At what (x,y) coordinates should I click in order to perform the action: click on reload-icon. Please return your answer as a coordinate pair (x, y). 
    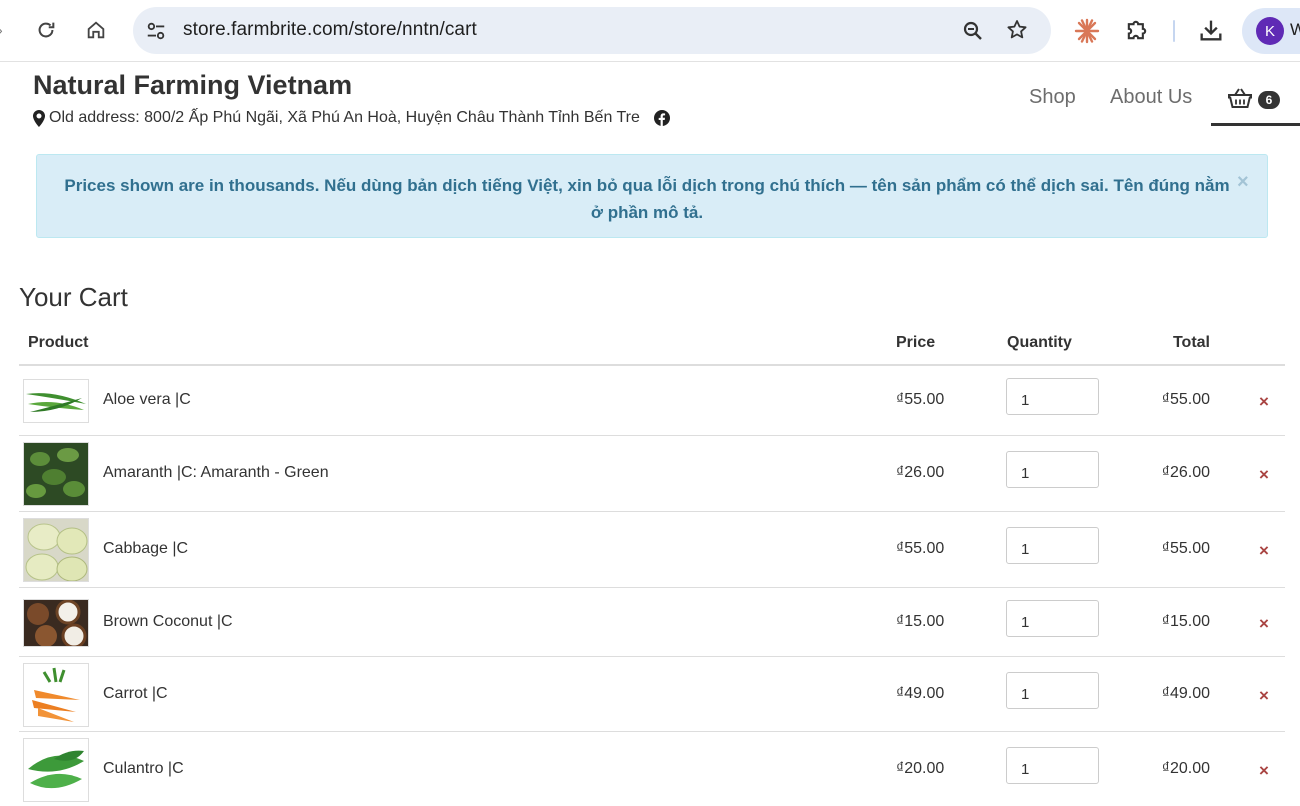
    Looking at the image, I should click on (46, 30).